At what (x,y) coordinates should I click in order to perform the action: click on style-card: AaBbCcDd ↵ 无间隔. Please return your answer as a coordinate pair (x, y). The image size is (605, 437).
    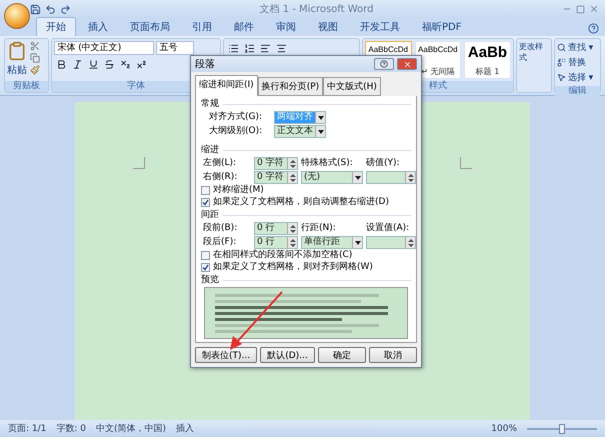
    Looking at the image, I should click on (438, 60).